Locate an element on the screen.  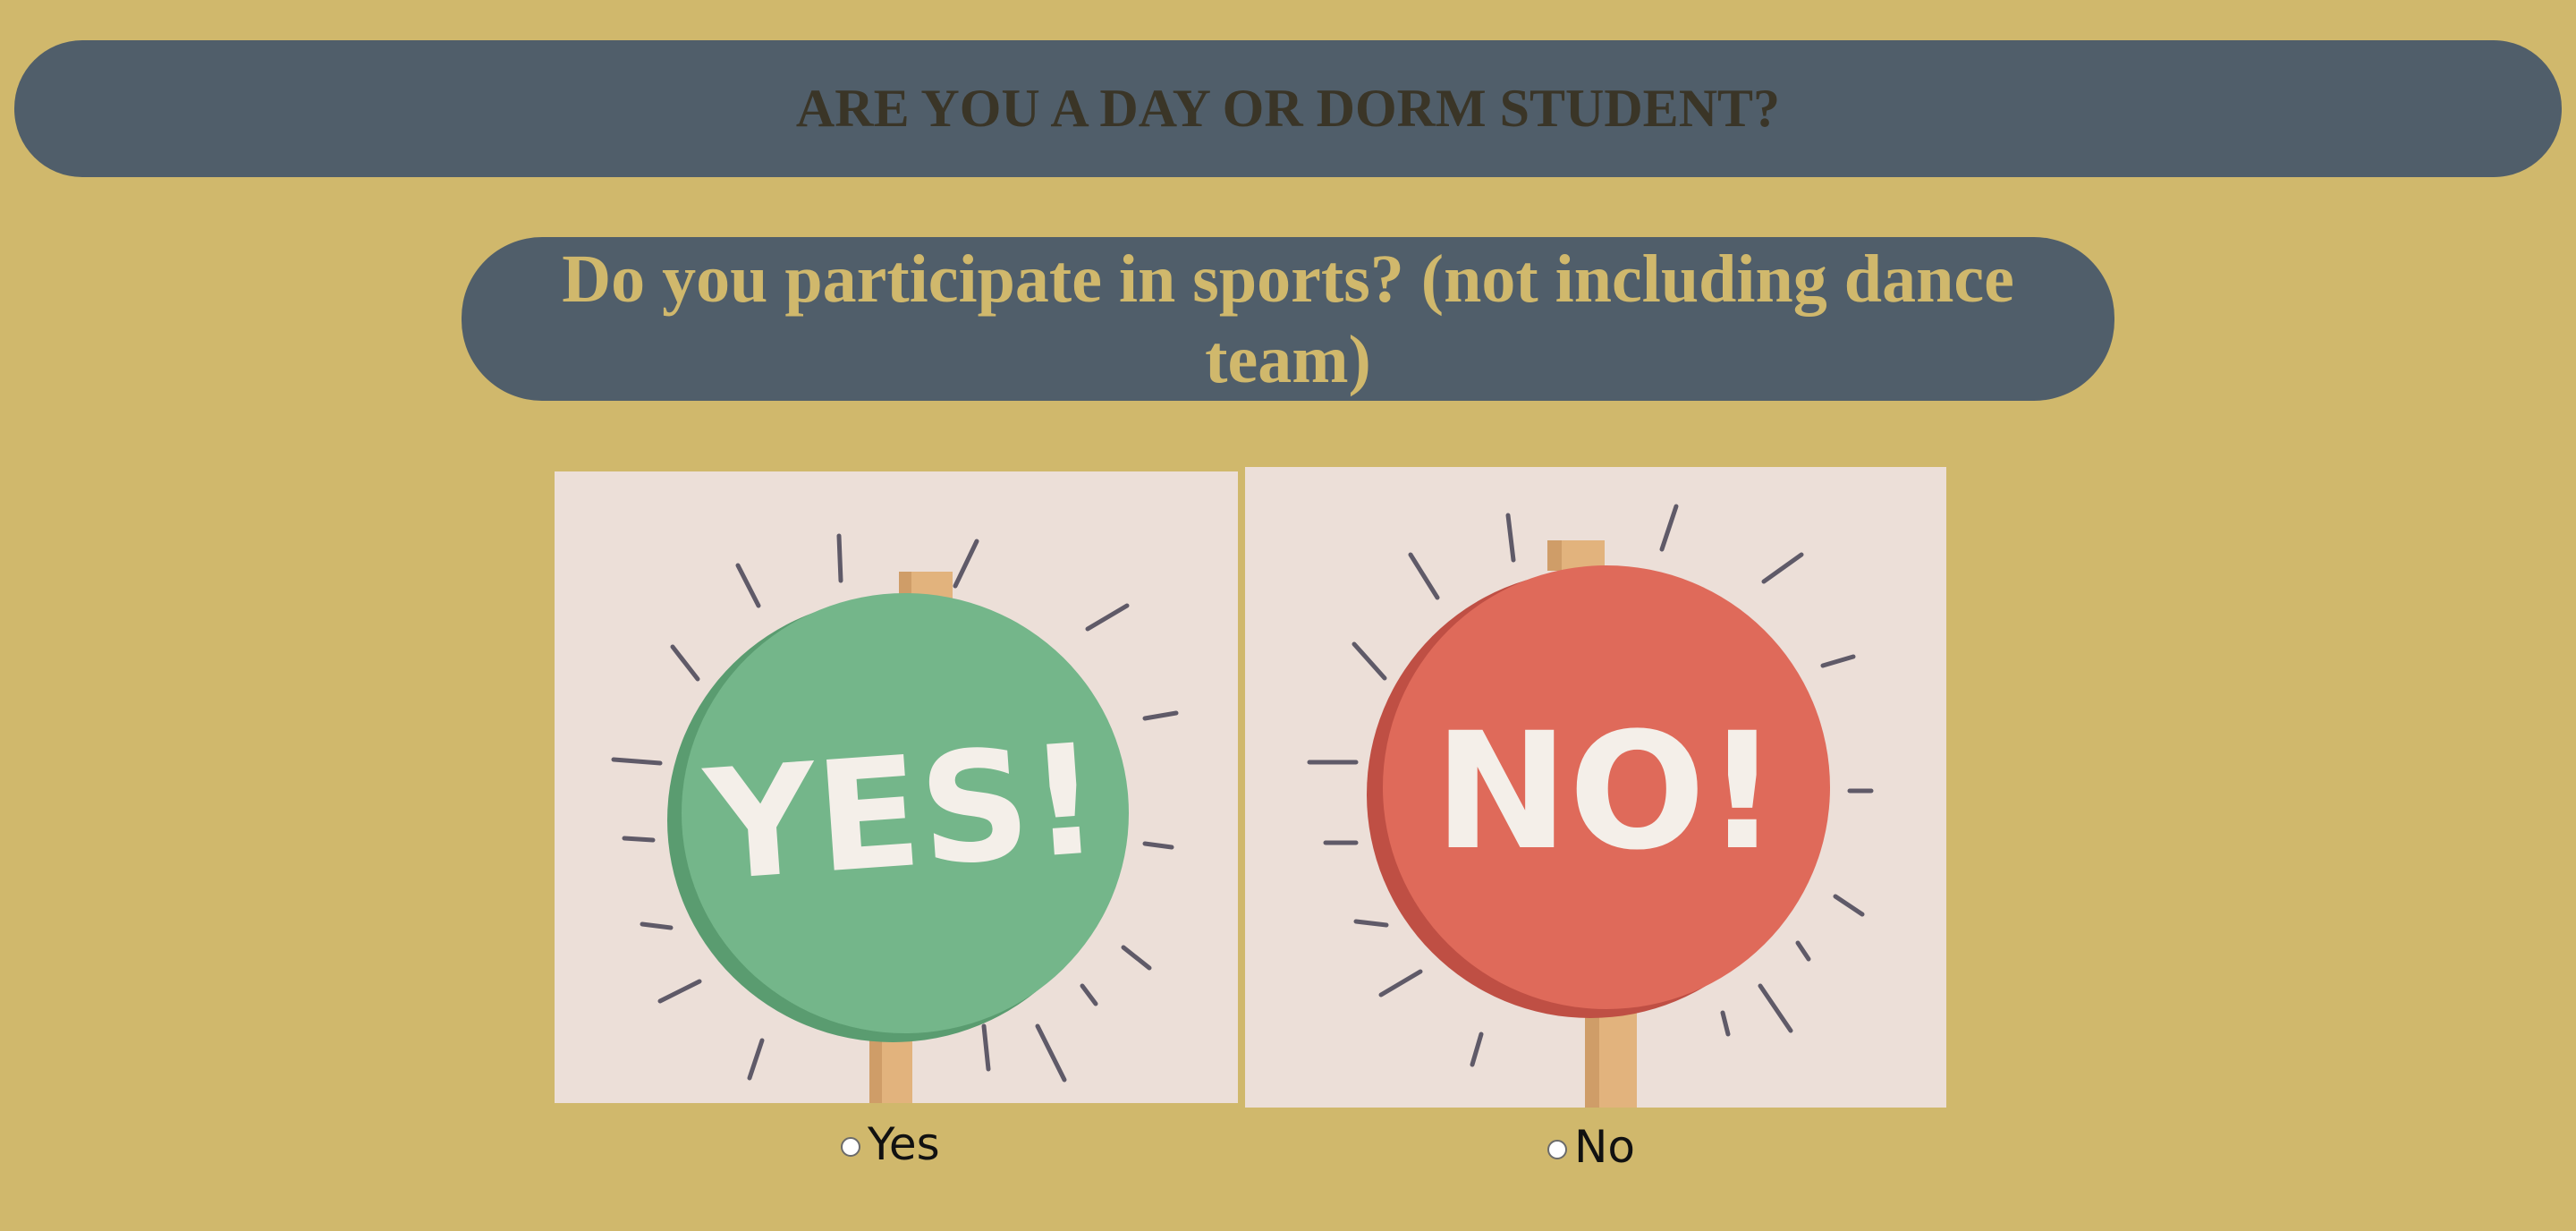
yes-sign-illustration: YES! is located at coordinates (895, 818).